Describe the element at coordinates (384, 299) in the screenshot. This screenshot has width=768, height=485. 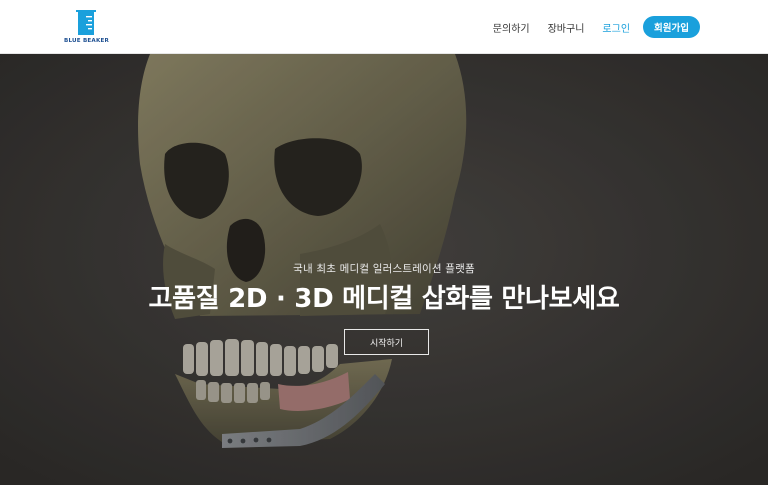
I see `hero-title: 고품질 2D · 3D 메디컬 삽화를 만나보세요` at that location.